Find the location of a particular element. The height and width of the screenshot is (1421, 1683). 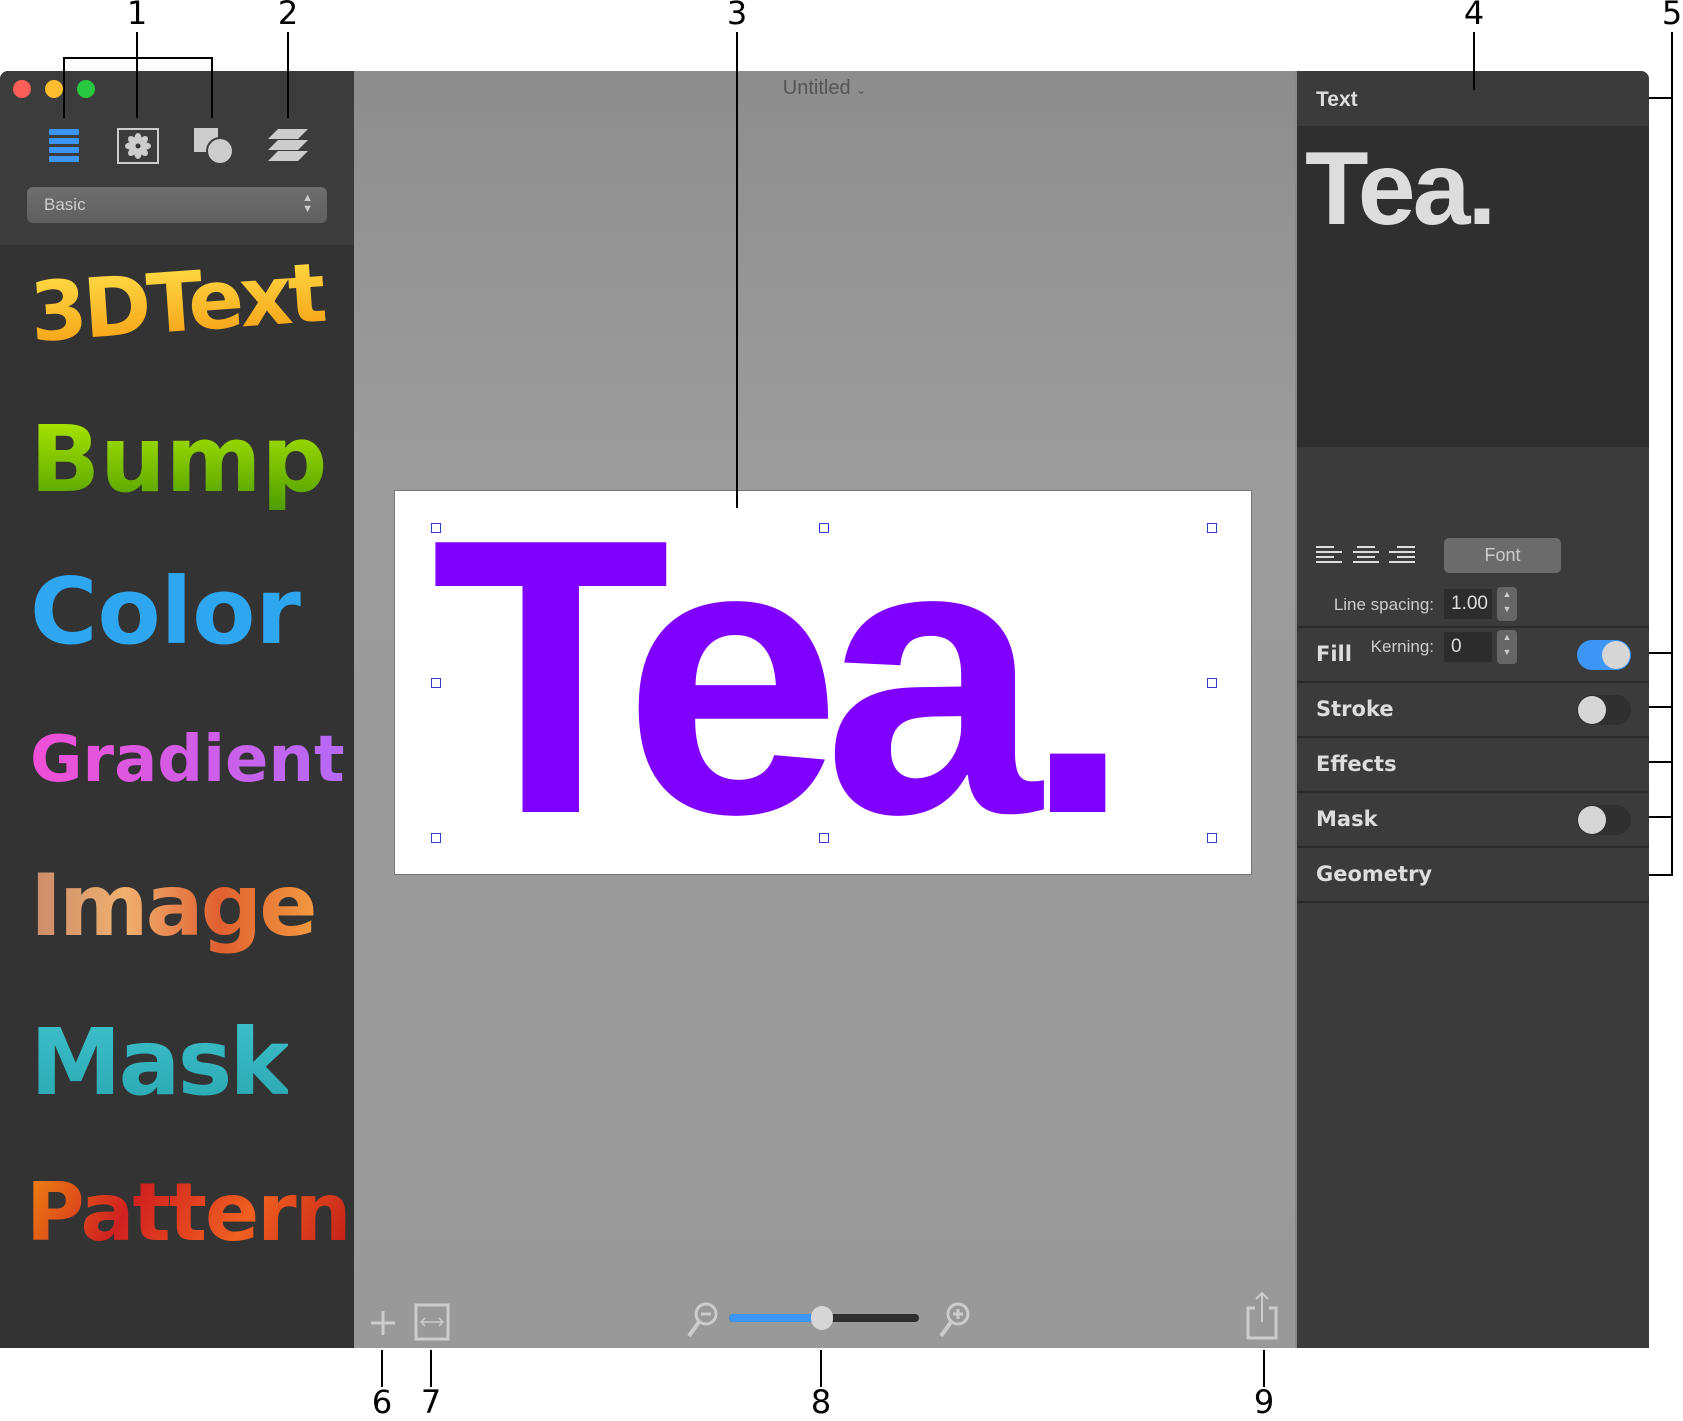

callout-9: 9 is located at coordinates (1264, 1402).